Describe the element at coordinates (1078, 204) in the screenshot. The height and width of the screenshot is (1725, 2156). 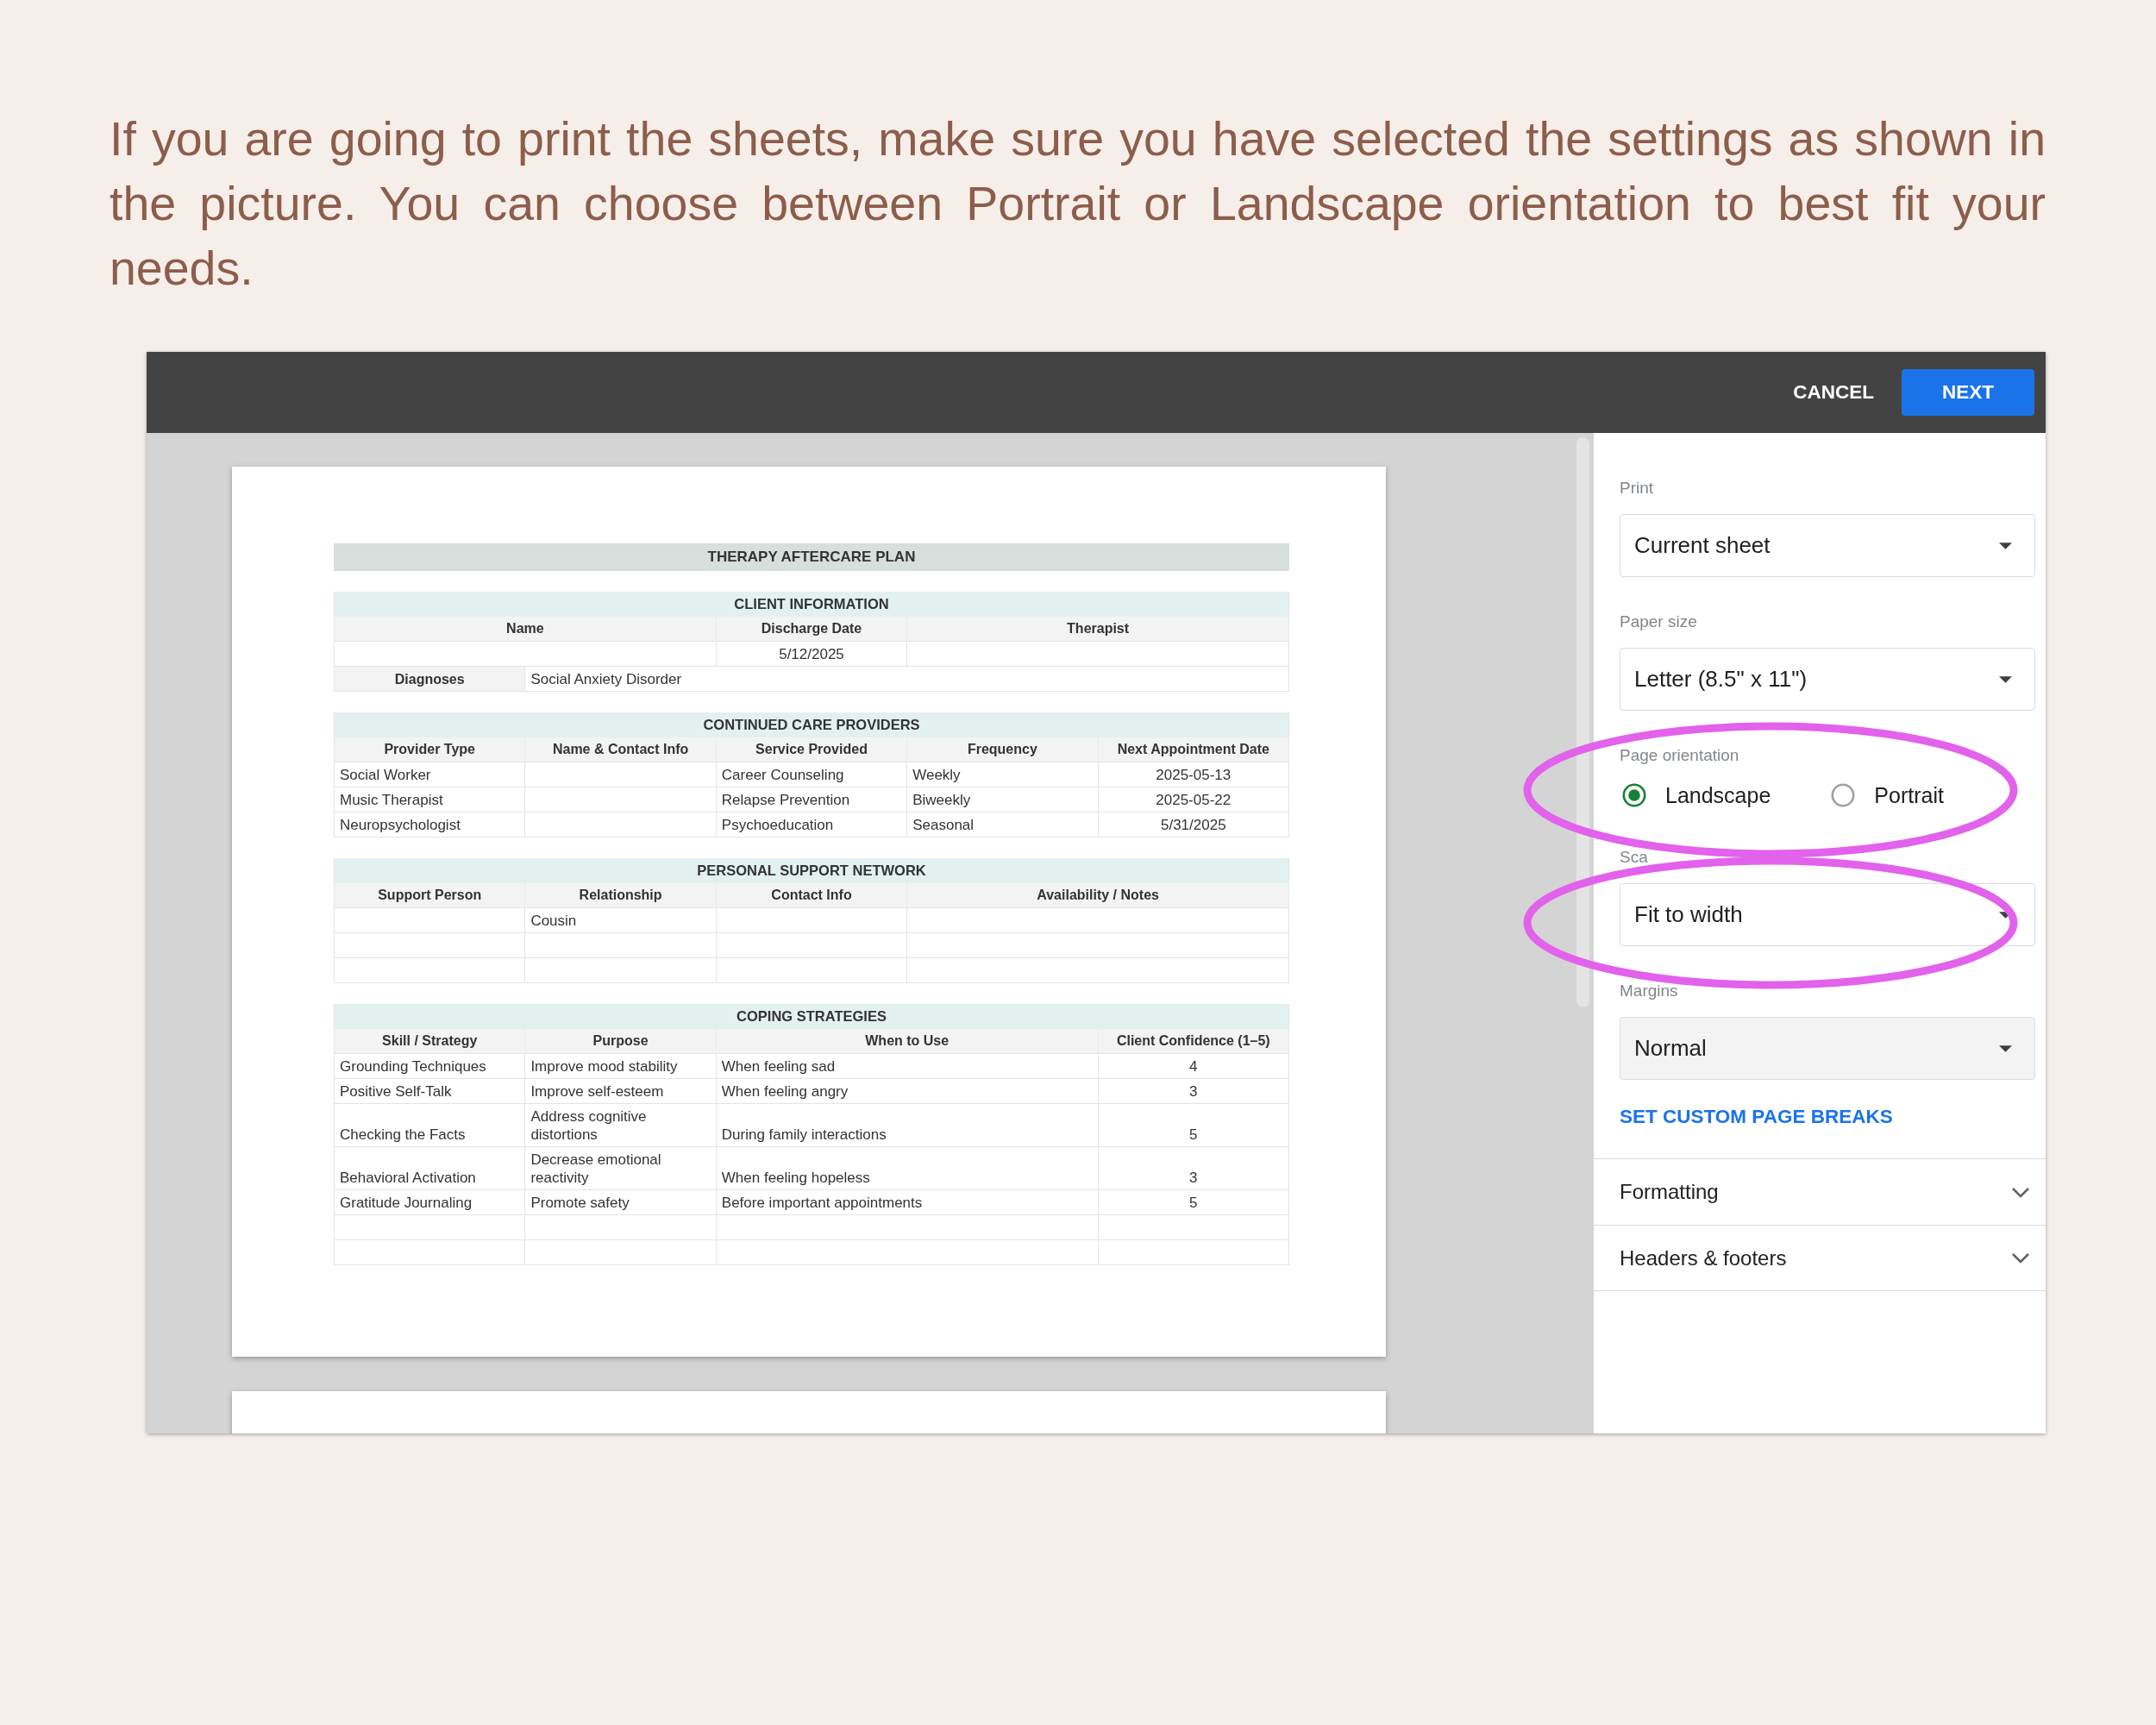
I see `intro-text: If you are going to print the sheets, make sure you have selected the settings as shown in the picture. You can choose between Portrait or Landscape orientation to best fit your needs.` at that location.